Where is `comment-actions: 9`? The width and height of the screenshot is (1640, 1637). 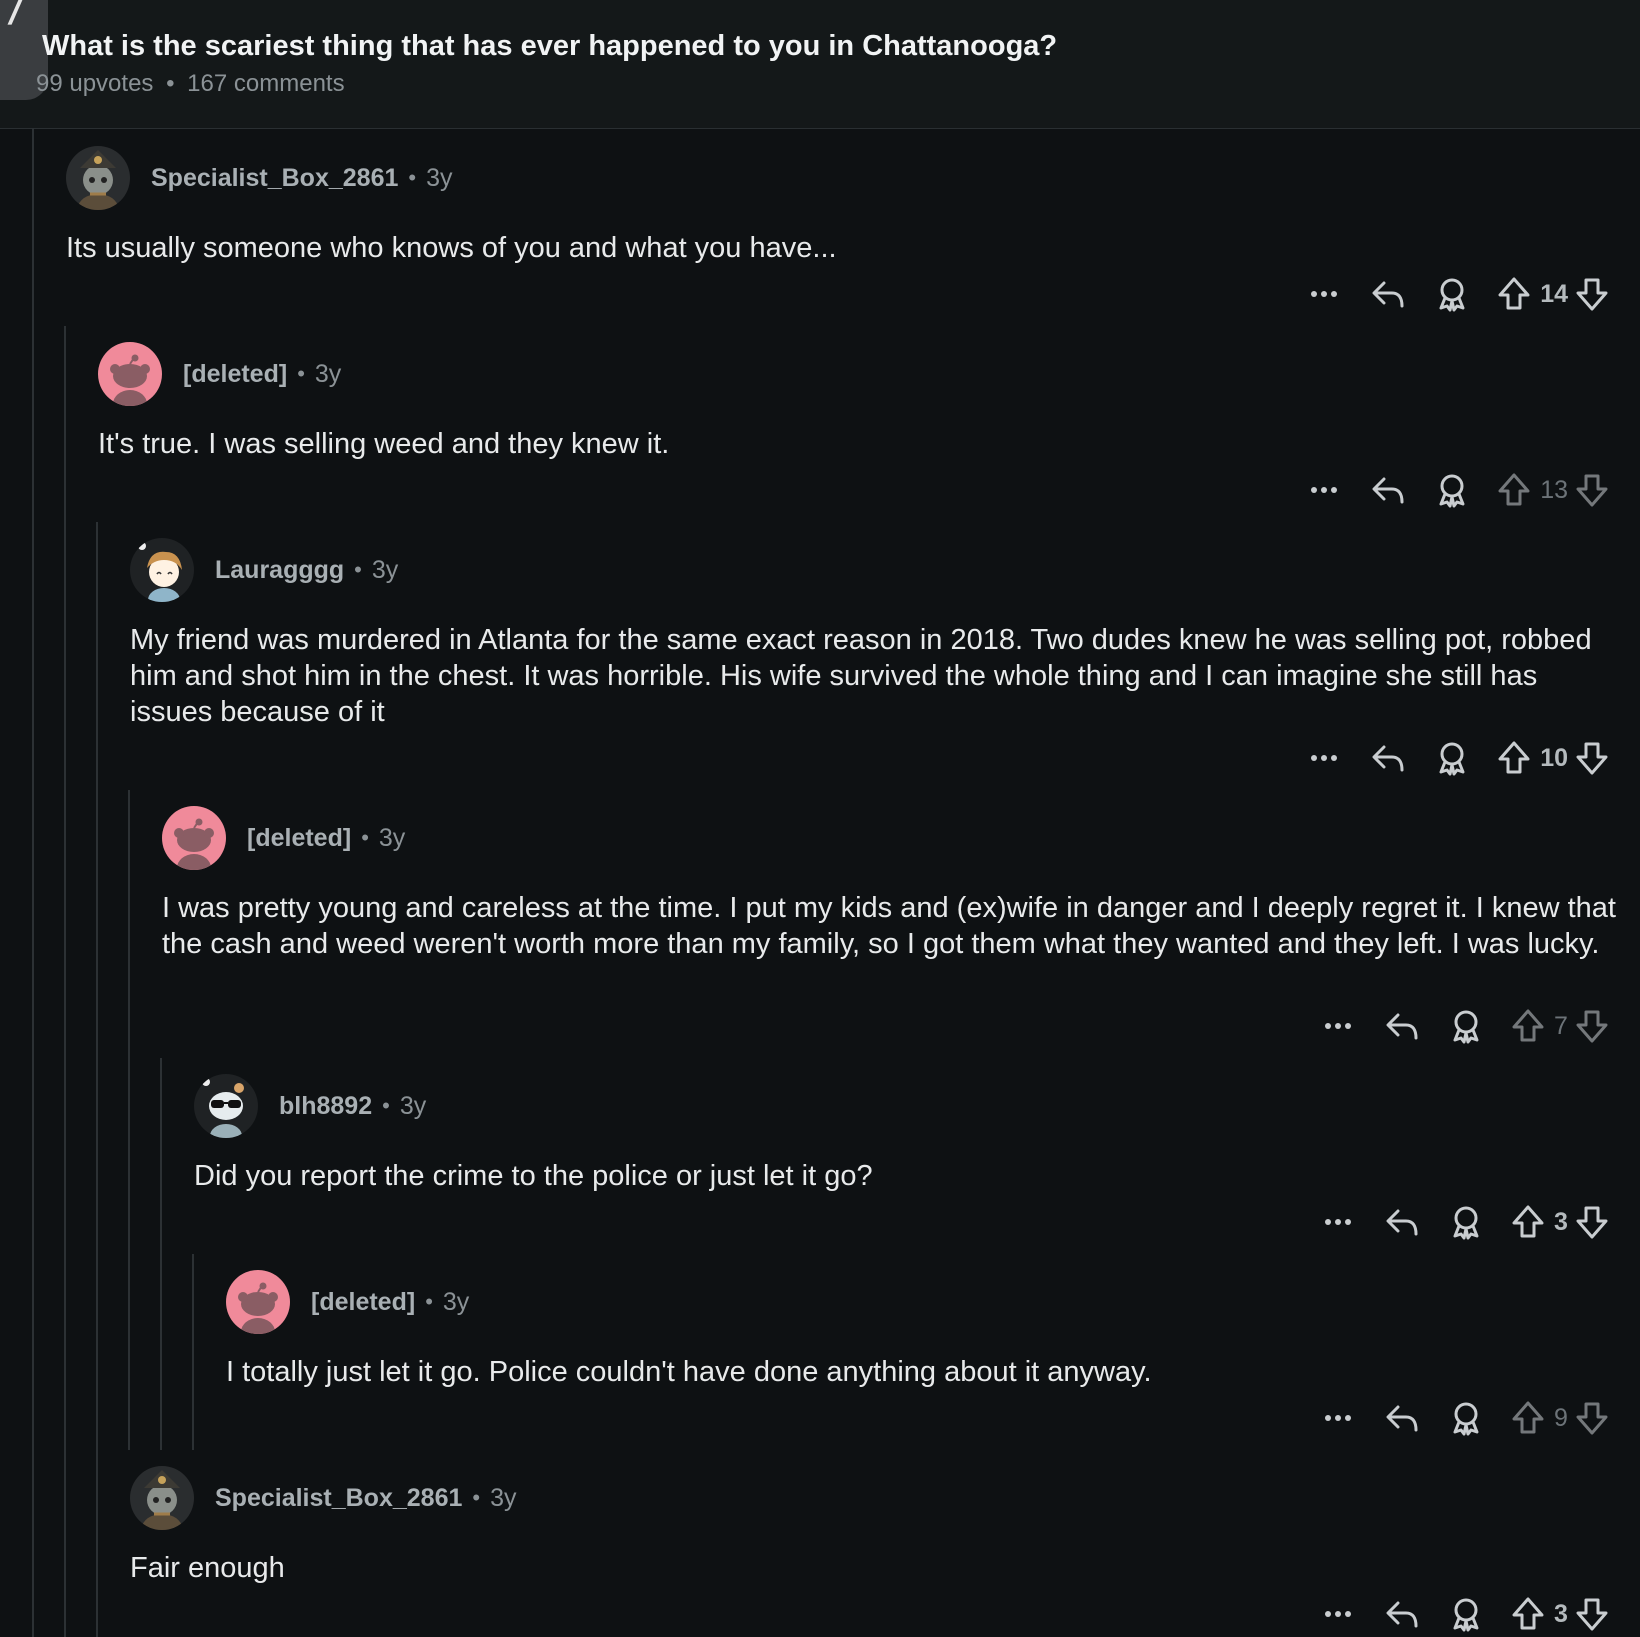 comment-actions: 9 is located at coordinates (1464, 1418).